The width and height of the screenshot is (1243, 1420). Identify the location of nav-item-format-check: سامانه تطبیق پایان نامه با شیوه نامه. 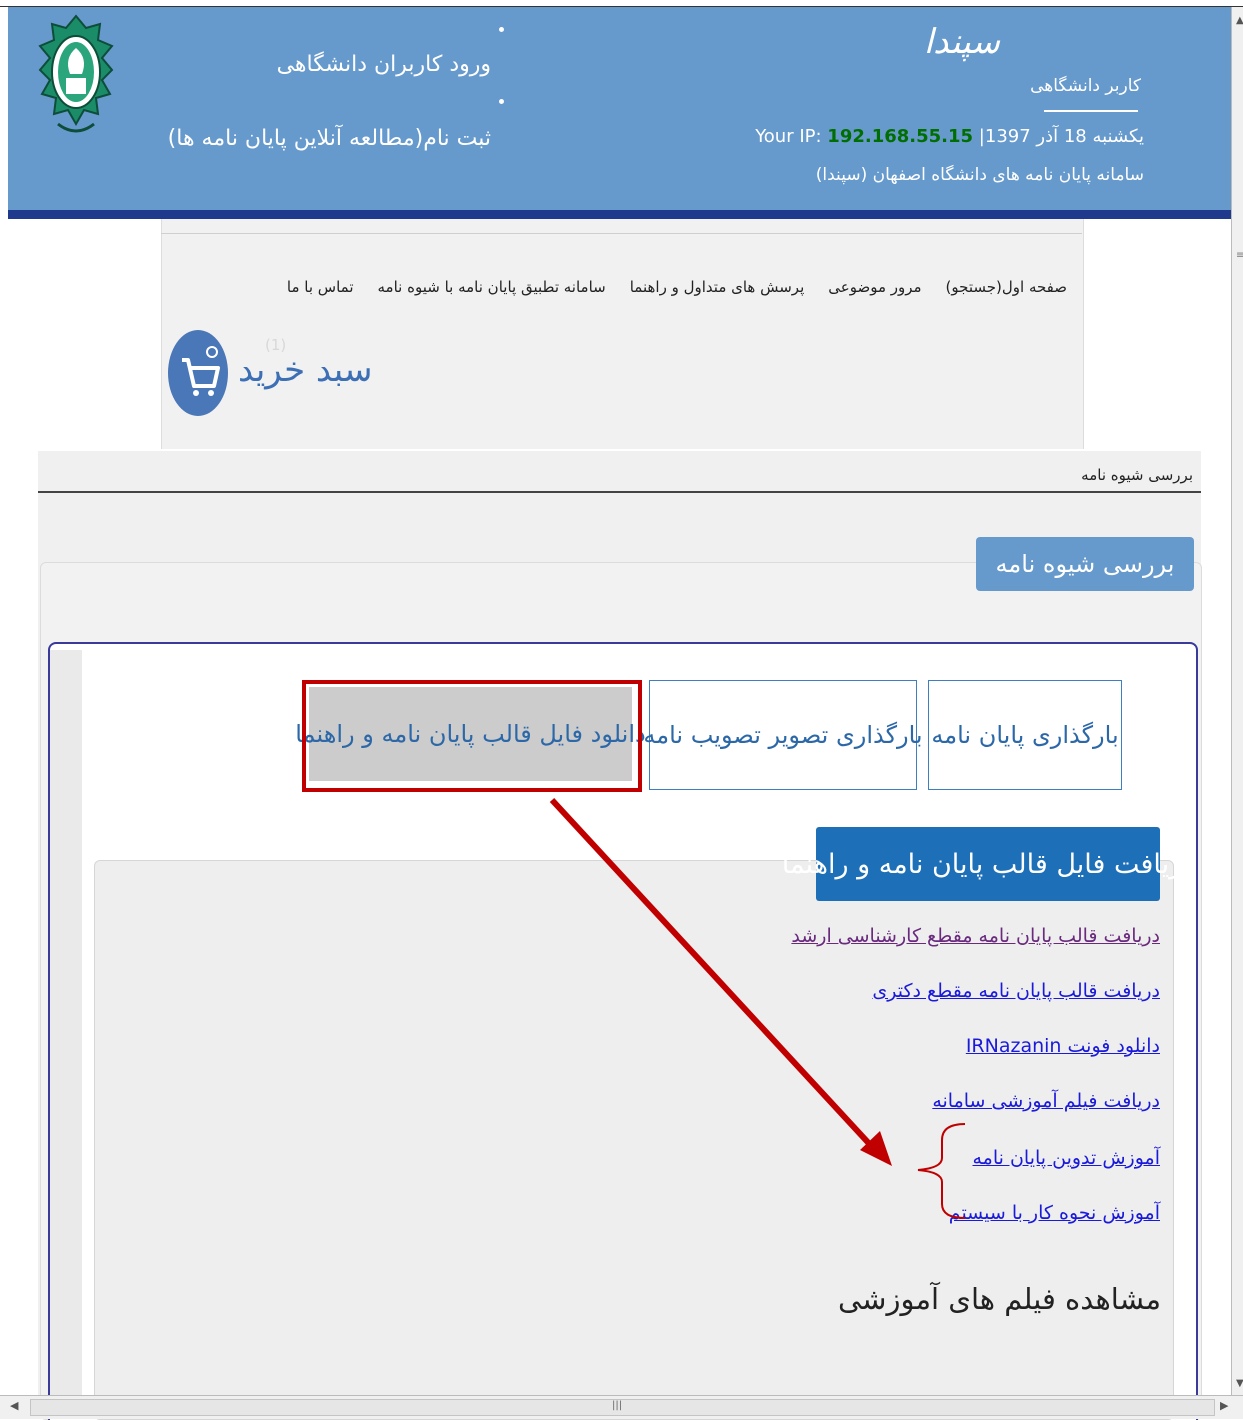
(492, 287).